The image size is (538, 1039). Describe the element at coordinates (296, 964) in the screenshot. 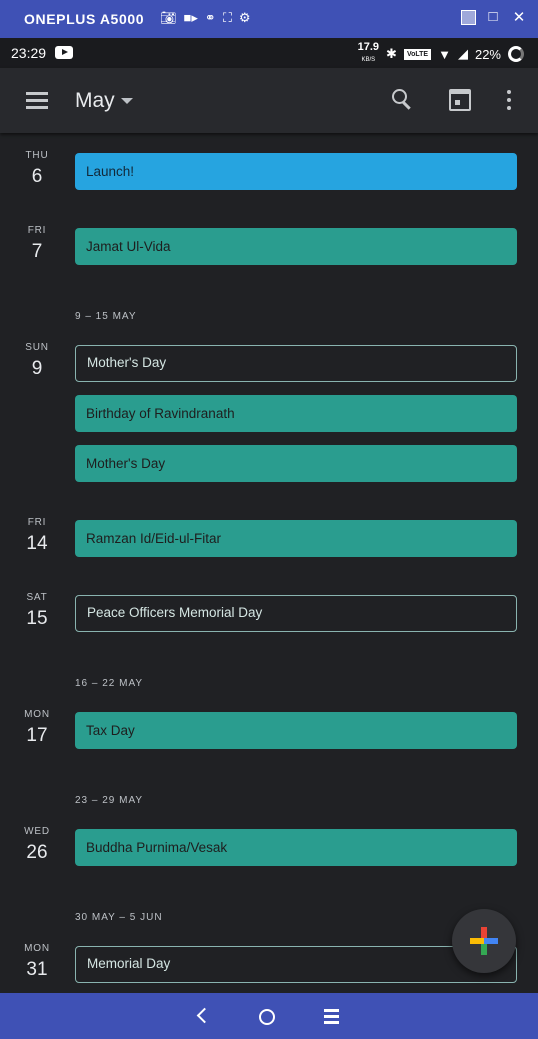

I see `event-chip: Memorial Day` at that location.